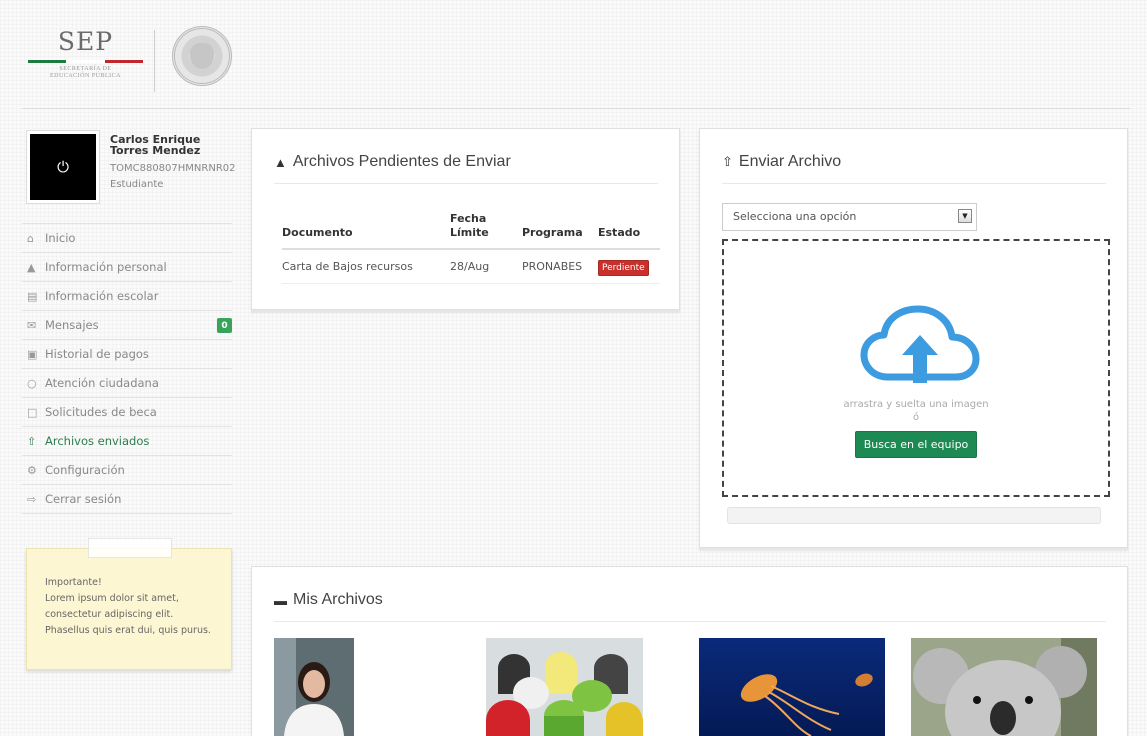  I want to click on pending-files-title: ▲ Archivos Pendientes de Enviar, so click(392, 162).